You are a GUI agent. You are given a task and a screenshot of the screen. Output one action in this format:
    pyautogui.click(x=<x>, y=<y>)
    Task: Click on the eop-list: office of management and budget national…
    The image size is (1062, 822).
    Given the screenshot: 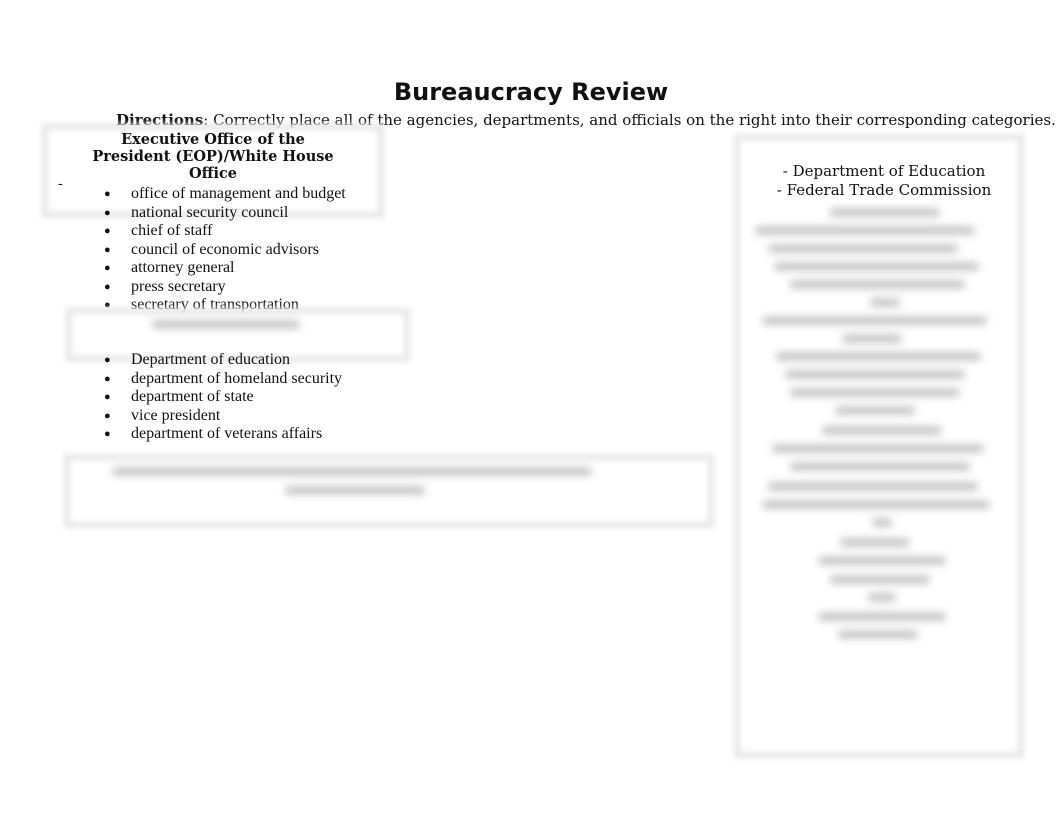 What is the action you would take?
    pyautogui.click(x=225, y=250)
    